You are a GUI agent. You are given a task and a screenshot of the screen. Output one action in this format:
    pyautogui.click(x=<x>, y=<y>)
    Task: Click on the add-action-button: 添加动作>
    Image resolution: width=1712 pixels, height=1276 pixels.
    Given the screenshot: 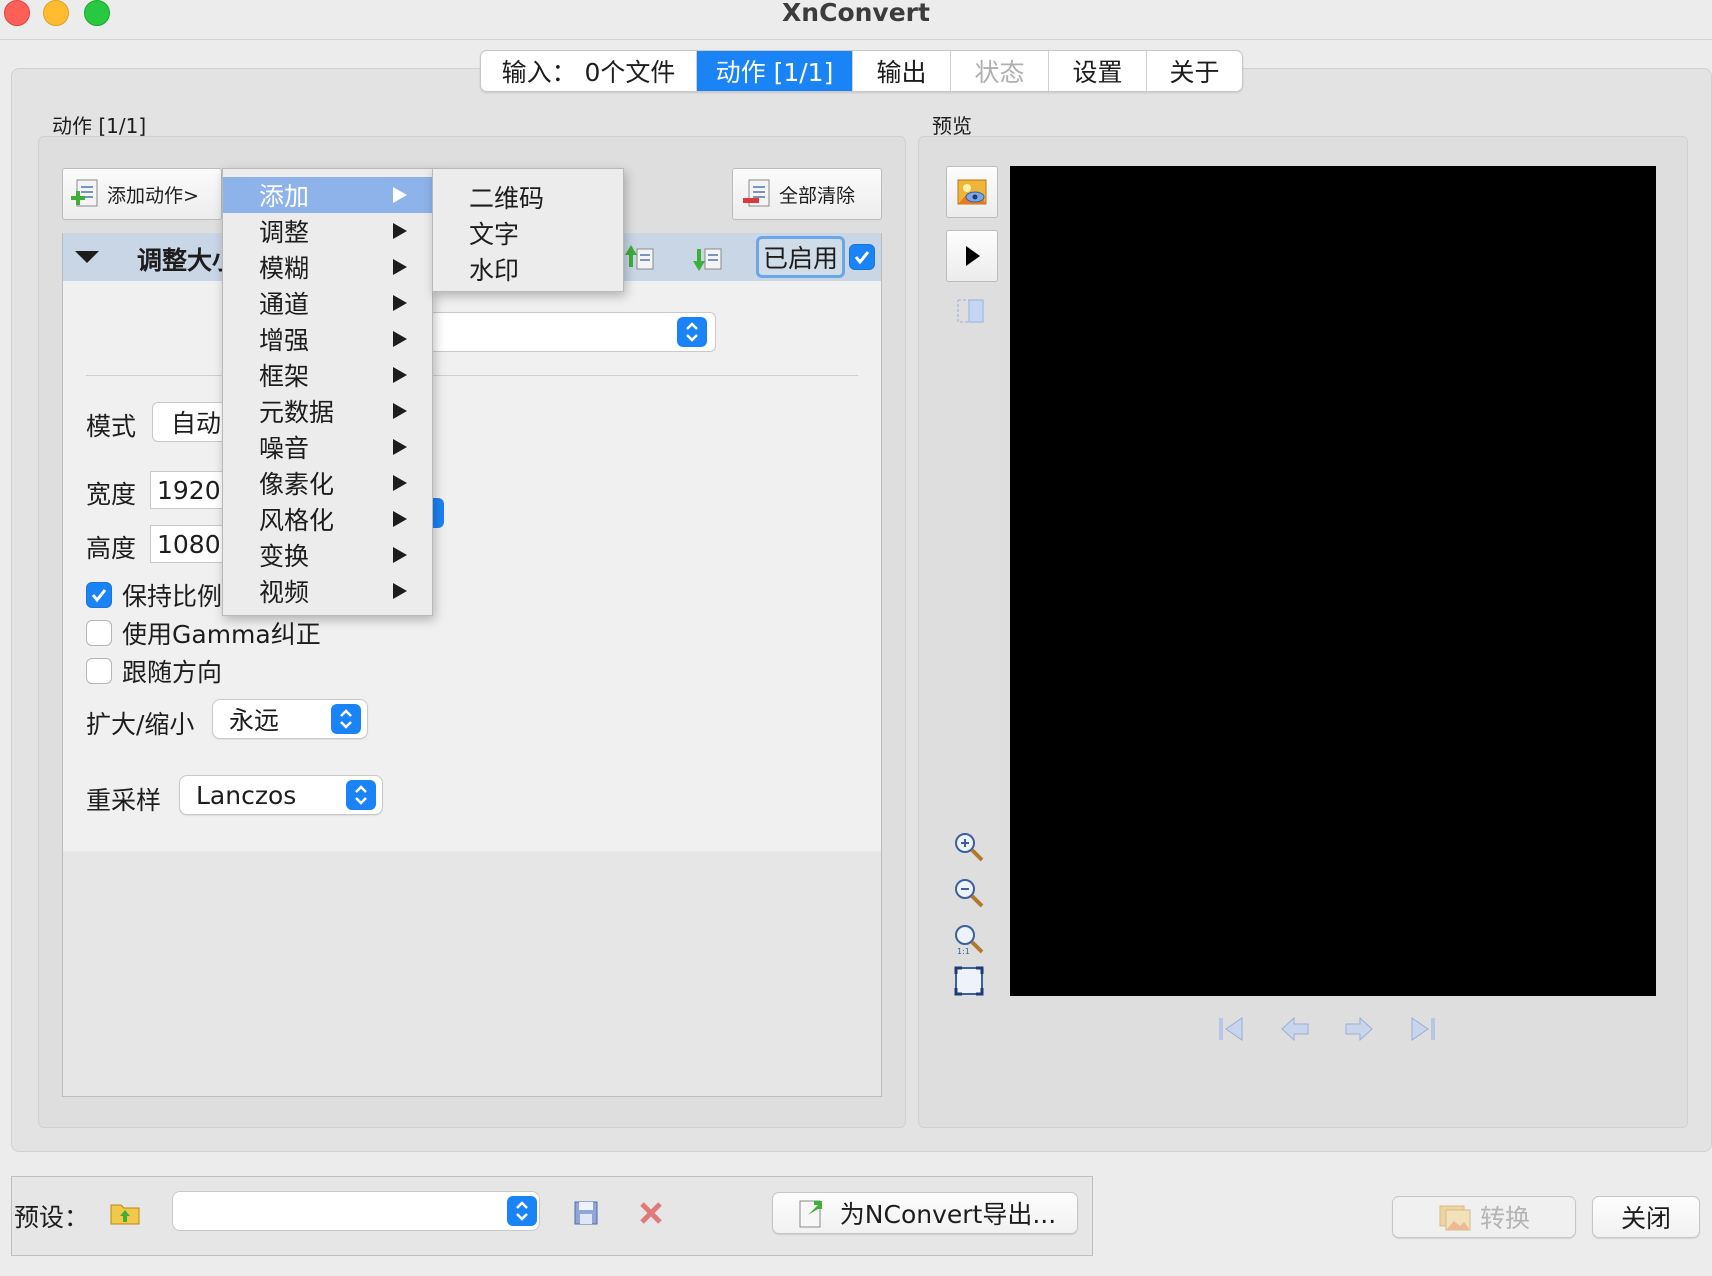 What is the action you would take?
    pyautogui.click(x=142, y=194)
    